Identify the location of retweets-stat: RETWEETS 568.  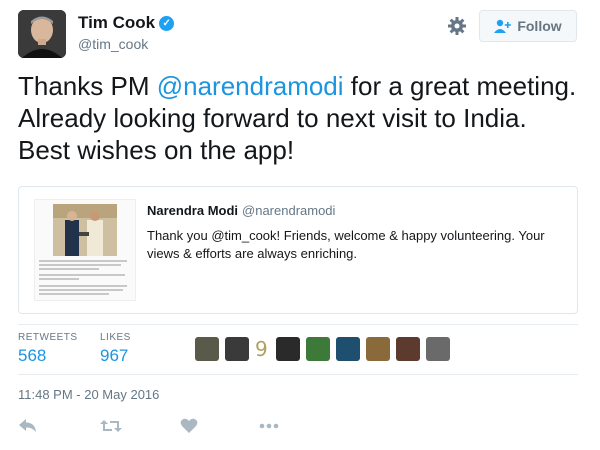
(48, 349).